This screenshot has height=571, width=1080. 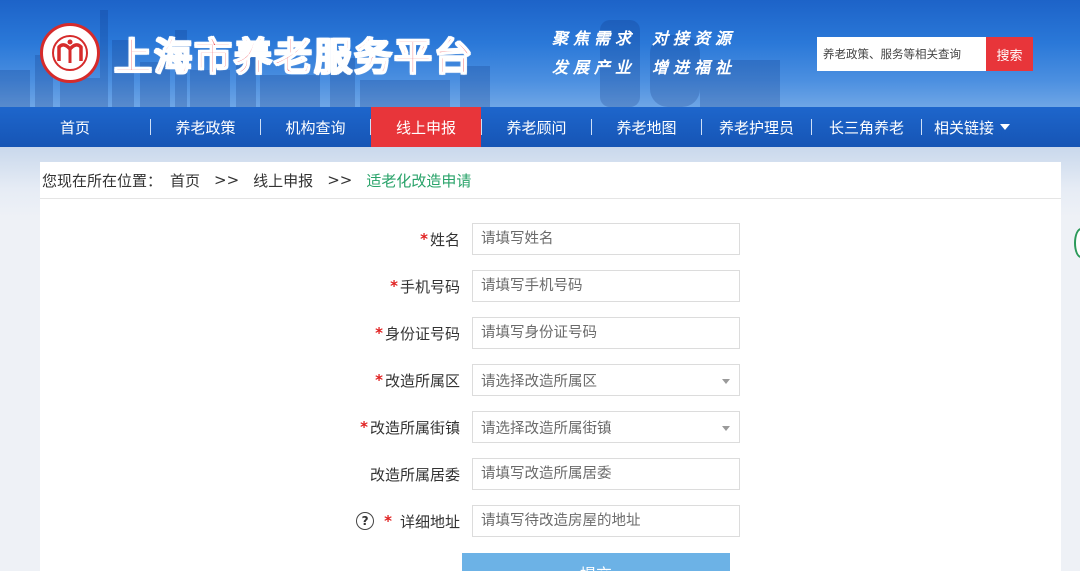 I want to click on address-input, so click(x=606, y=521).